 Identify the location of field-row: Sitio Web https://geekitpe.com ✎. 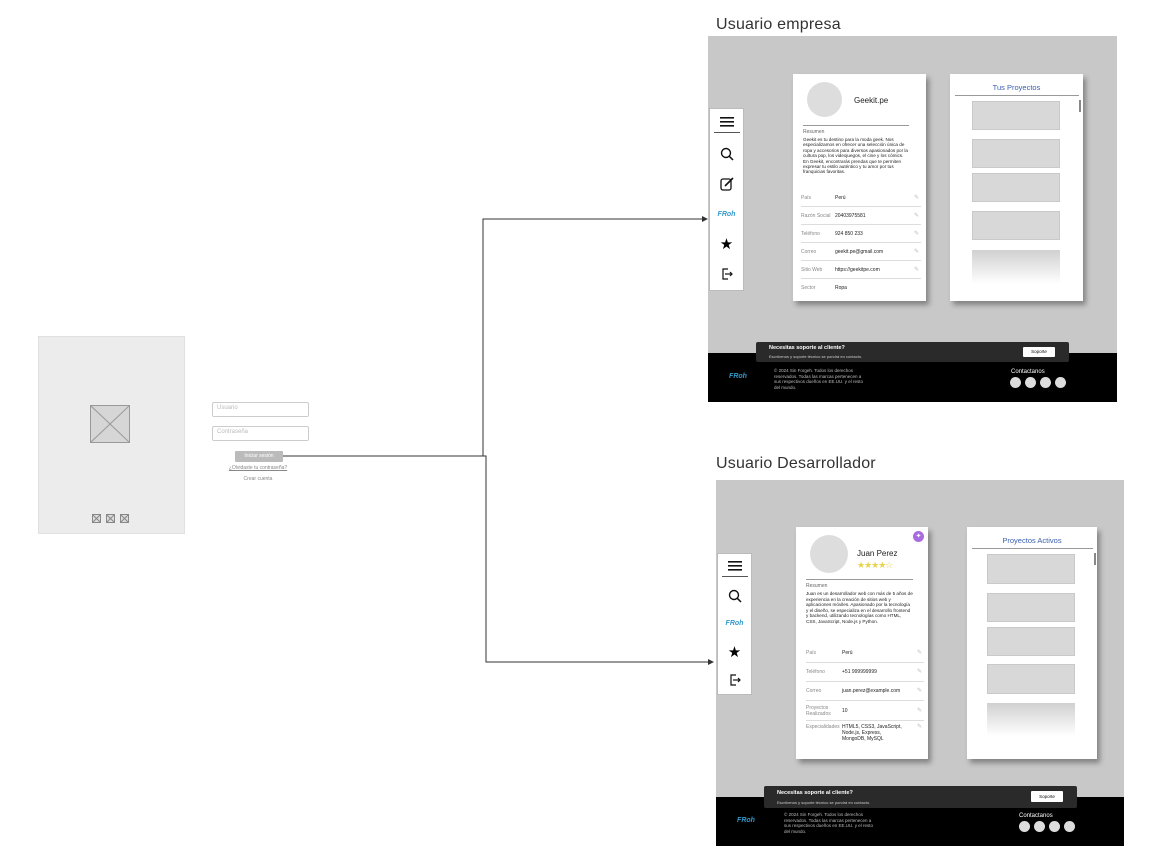
(861, 270).